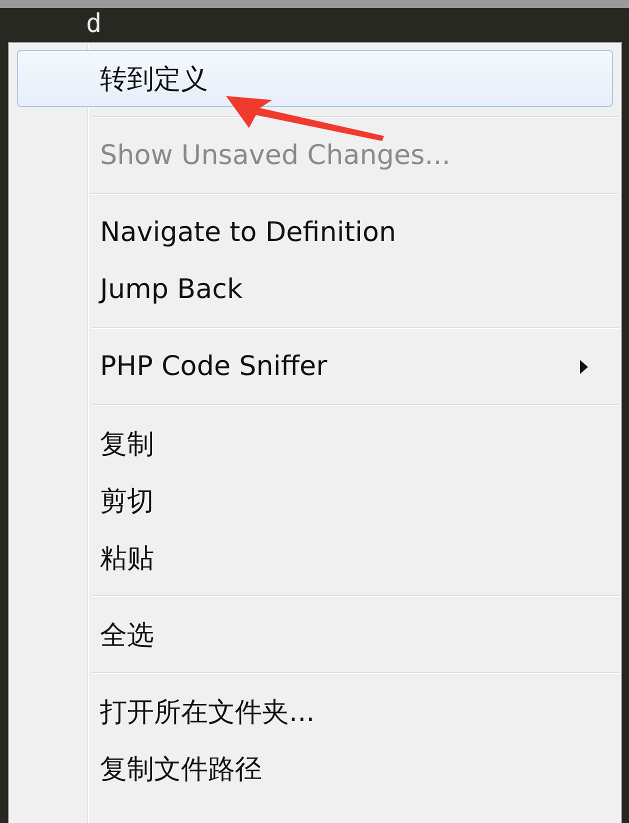 The image size is (629, 823). What do you see at coordinates (315, 500) in the screenshot?
I see `menu-item: 剪切` at bounding box center [315, 500].